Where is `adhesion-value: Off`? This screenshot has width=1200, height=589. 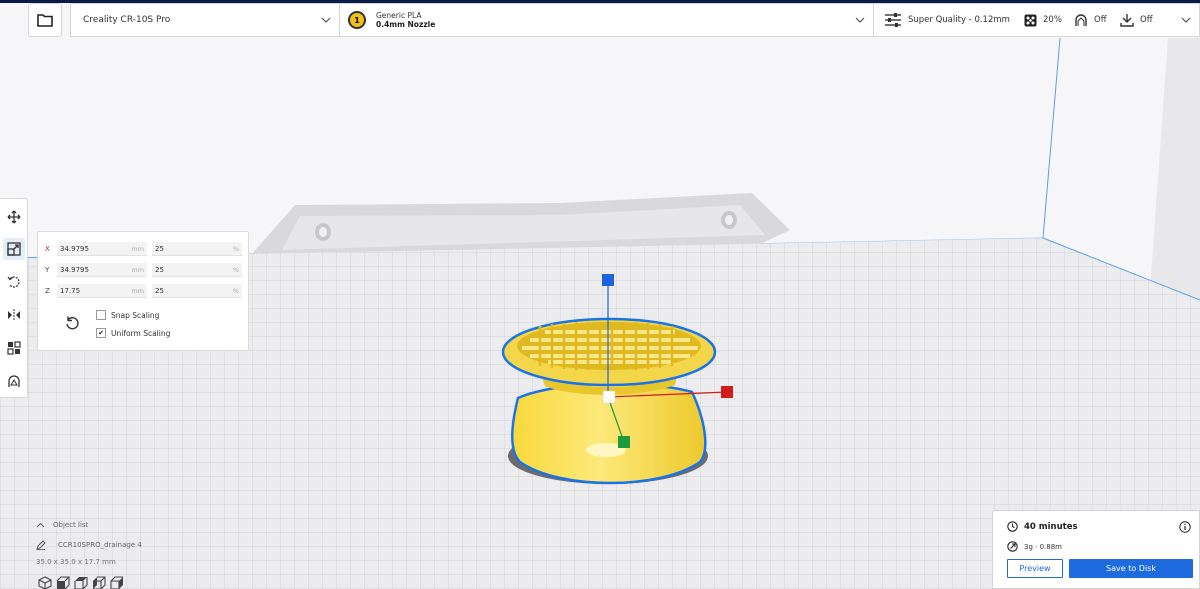
adhesion-value: Off is located at coordinates (1146, 20).